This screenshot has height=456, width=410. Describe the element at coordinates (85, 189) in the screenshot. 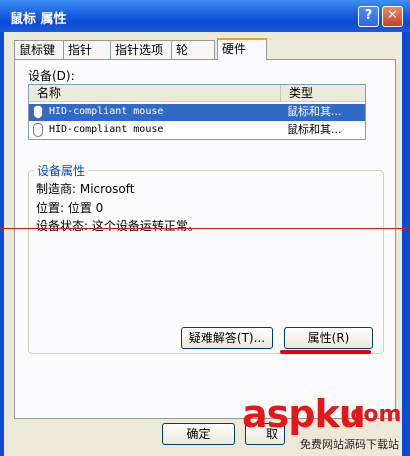

I see `manufacturer-text: 制造商: Microsoft` at that location.